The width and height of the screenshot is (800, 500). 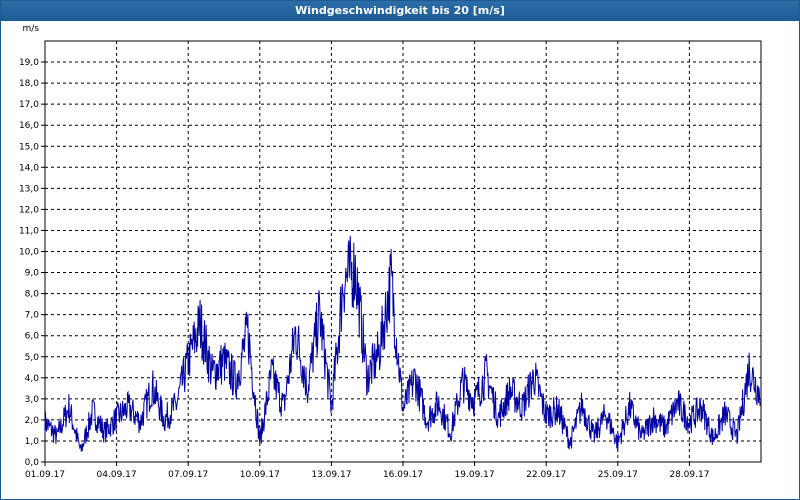 What do you see at coordinates (29, 84) in the screenshot?
I see `y-tick-label: 18,0` at bounding box center [29, 84].